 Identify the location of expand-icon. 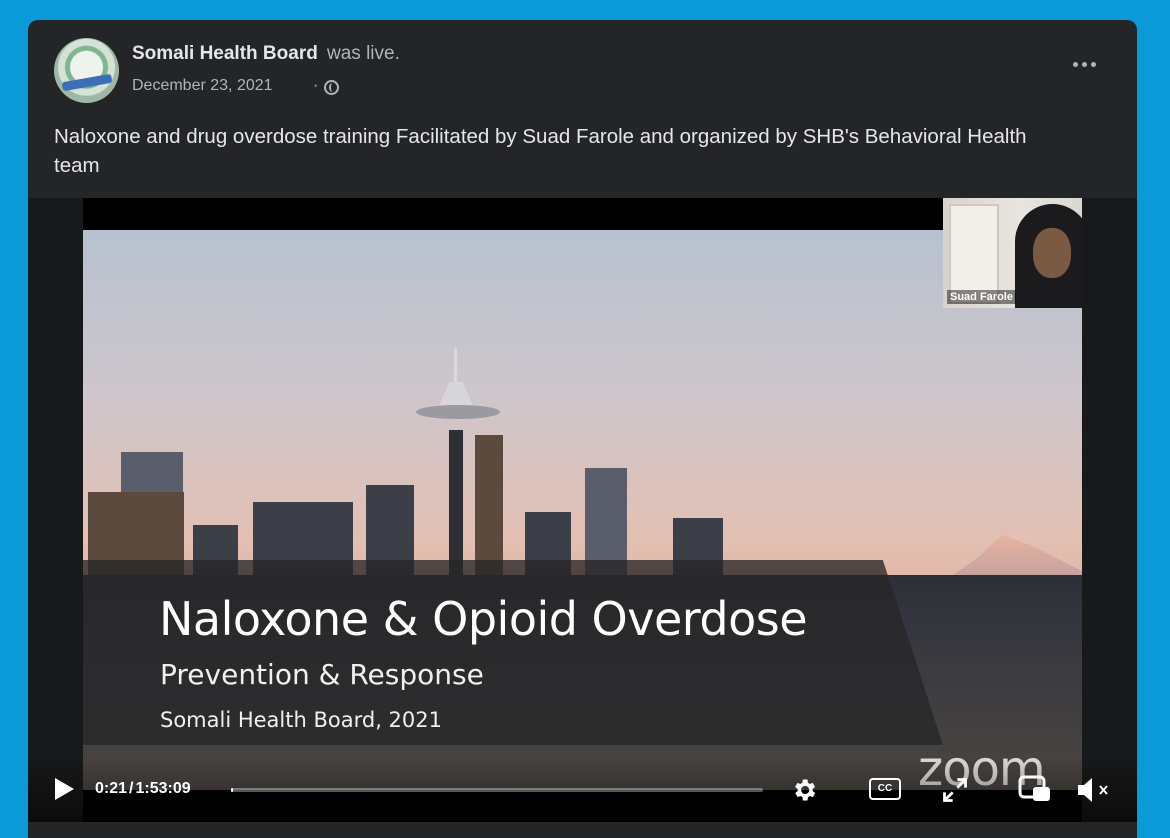
(955, 790).